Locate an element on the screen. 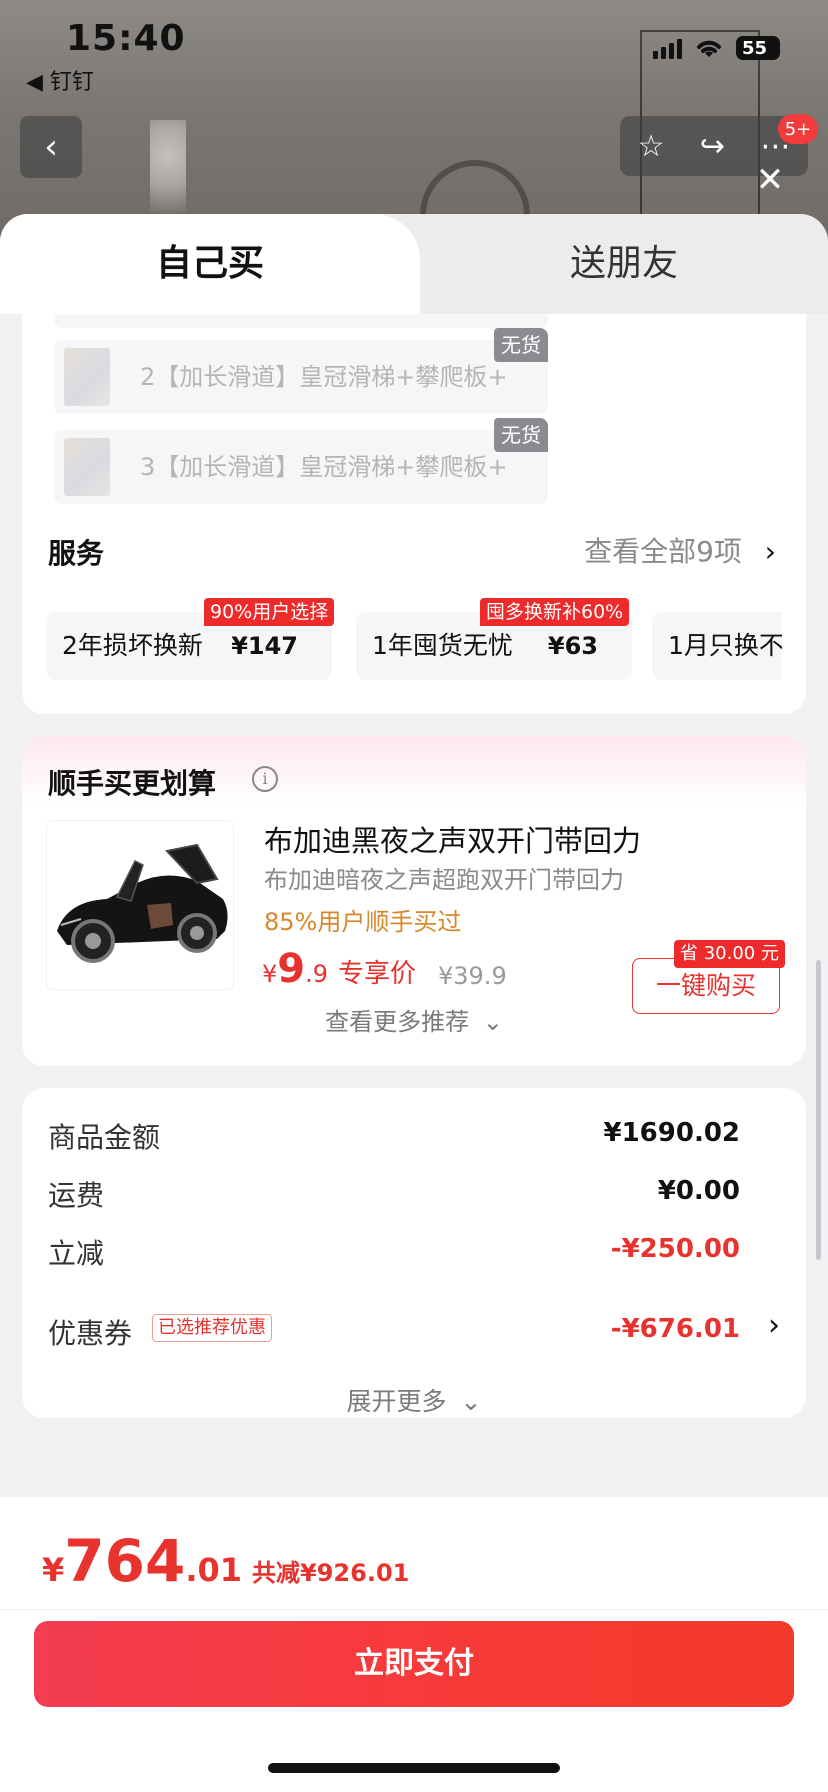  price-currency: ¥ is located at coordinates (270, 974).